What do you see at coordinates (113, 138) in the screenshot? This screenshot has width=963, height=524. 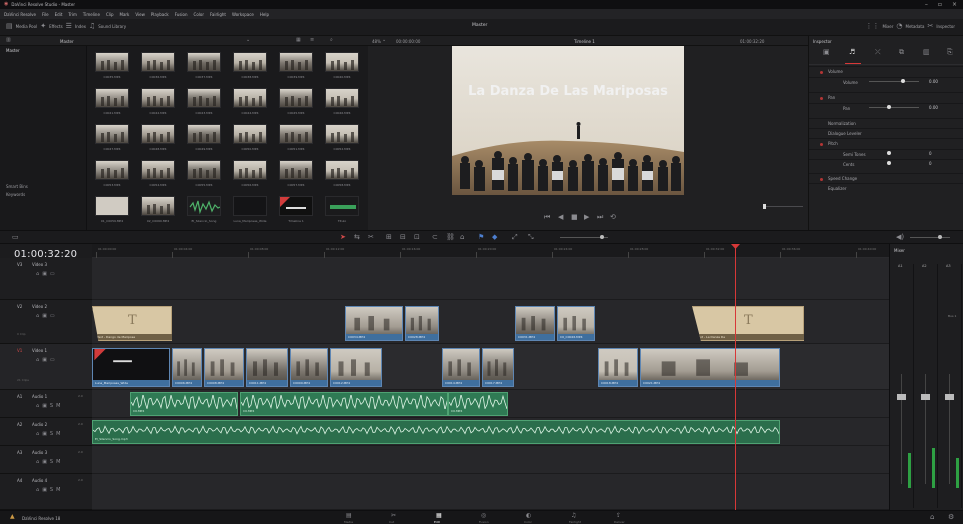 I see `media-clip: C0047.MP4` at bounding box center [113, 138].